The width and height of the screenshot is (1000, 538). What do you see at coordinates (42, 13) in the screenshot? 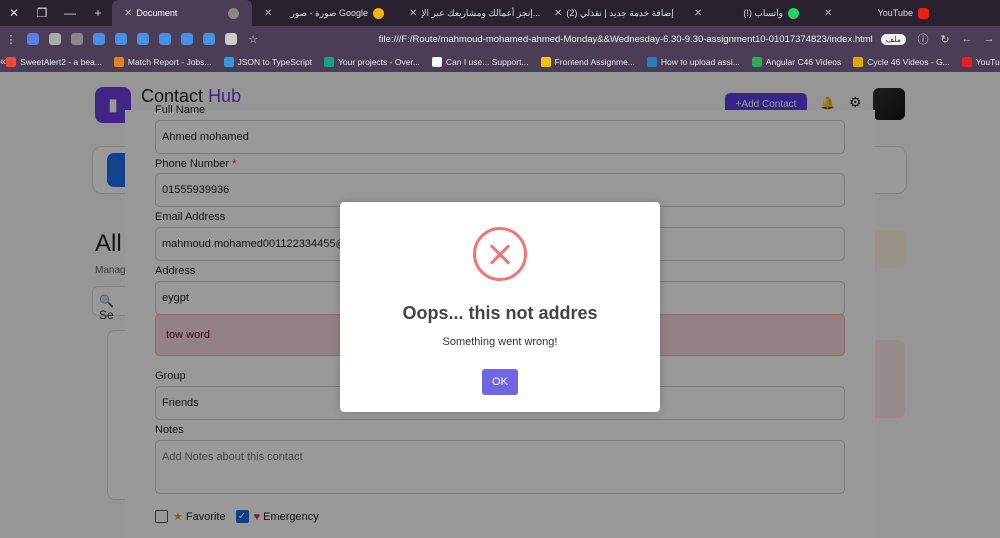
I see `restore-window-icon: ❐` at bounding box center [42, 13].